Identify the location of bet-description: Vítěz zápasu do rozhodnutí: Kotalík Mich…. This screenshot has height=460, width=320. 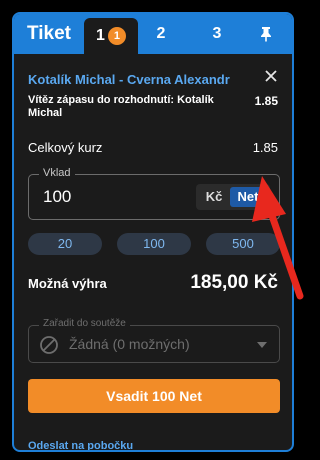
(121, 106).